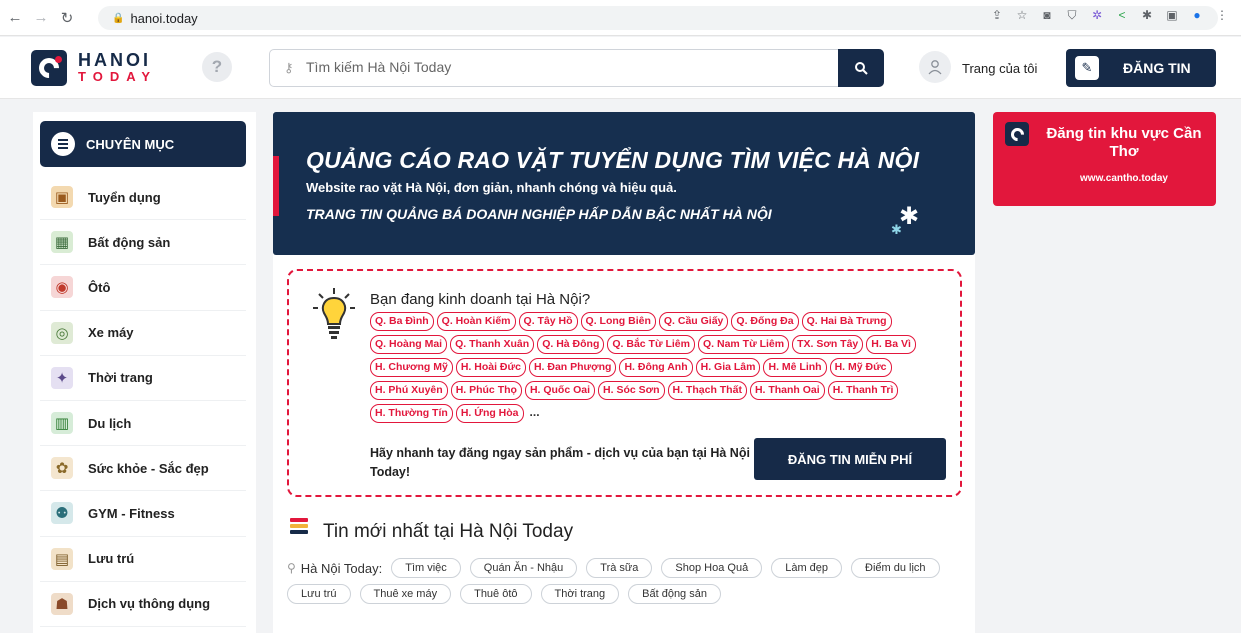  What do you see at coordinates (618, 321) in the screenshot?
I see `district-tag: Q. Long Biên` at bounding box center [618, 321].